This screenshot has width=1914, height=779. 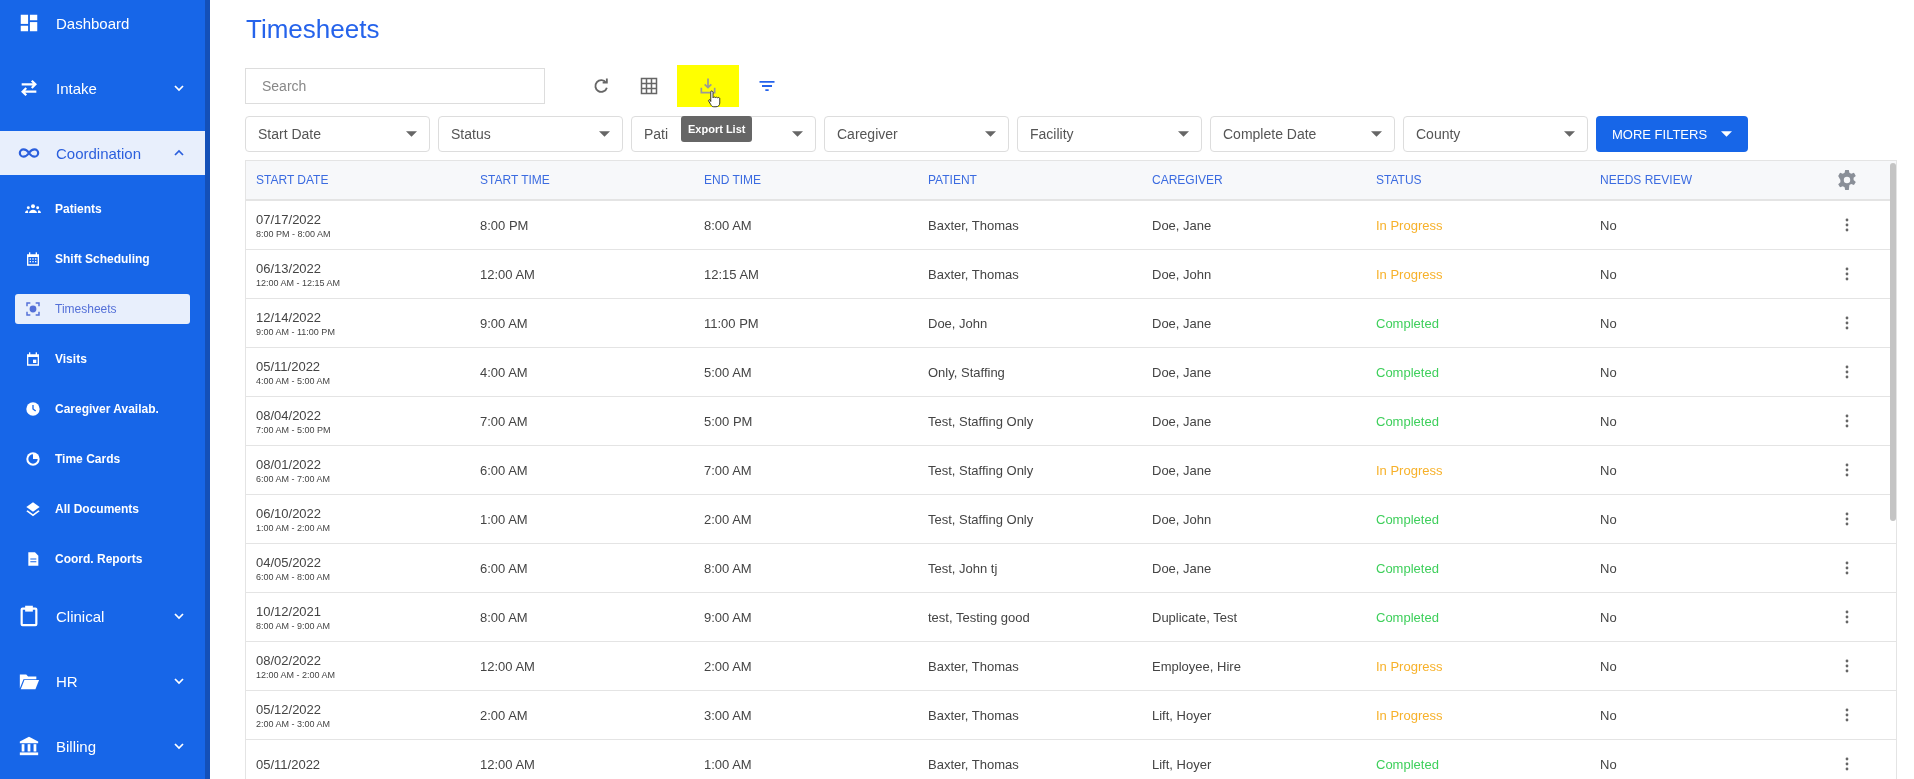 What do you see at coordinates (102, 746) in the screenshot?
I see `sidebar-group: Billing` at bounding box center [102, 746].